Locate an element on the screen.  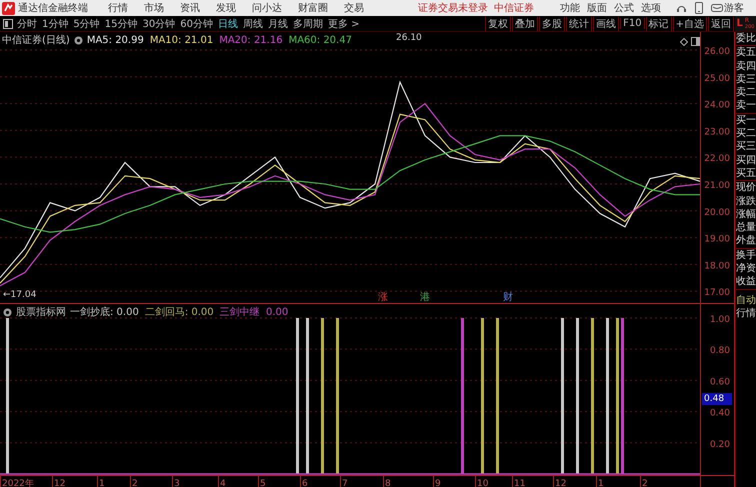
period-tab: 多周期 is located at coordinates (307, 23).